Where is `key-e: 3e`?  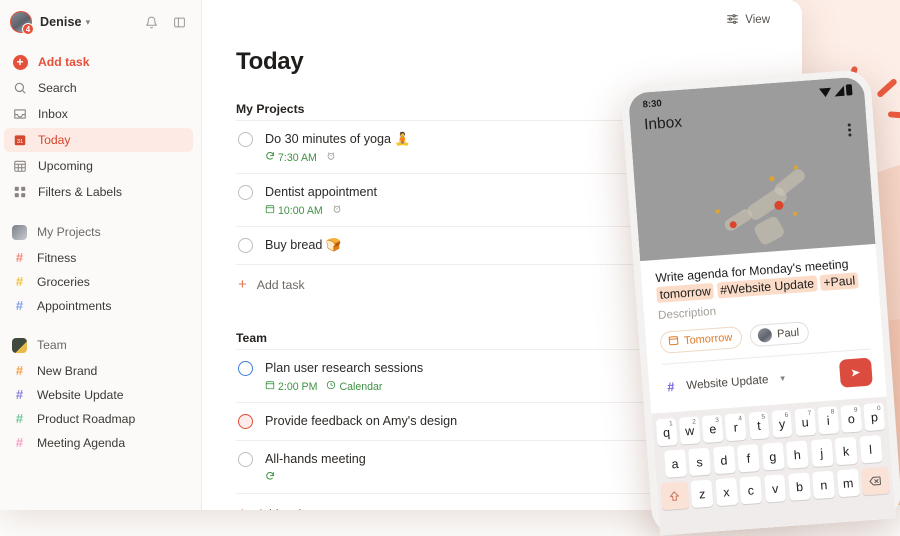 key-e: 3e is located at coordinates (713, 429).